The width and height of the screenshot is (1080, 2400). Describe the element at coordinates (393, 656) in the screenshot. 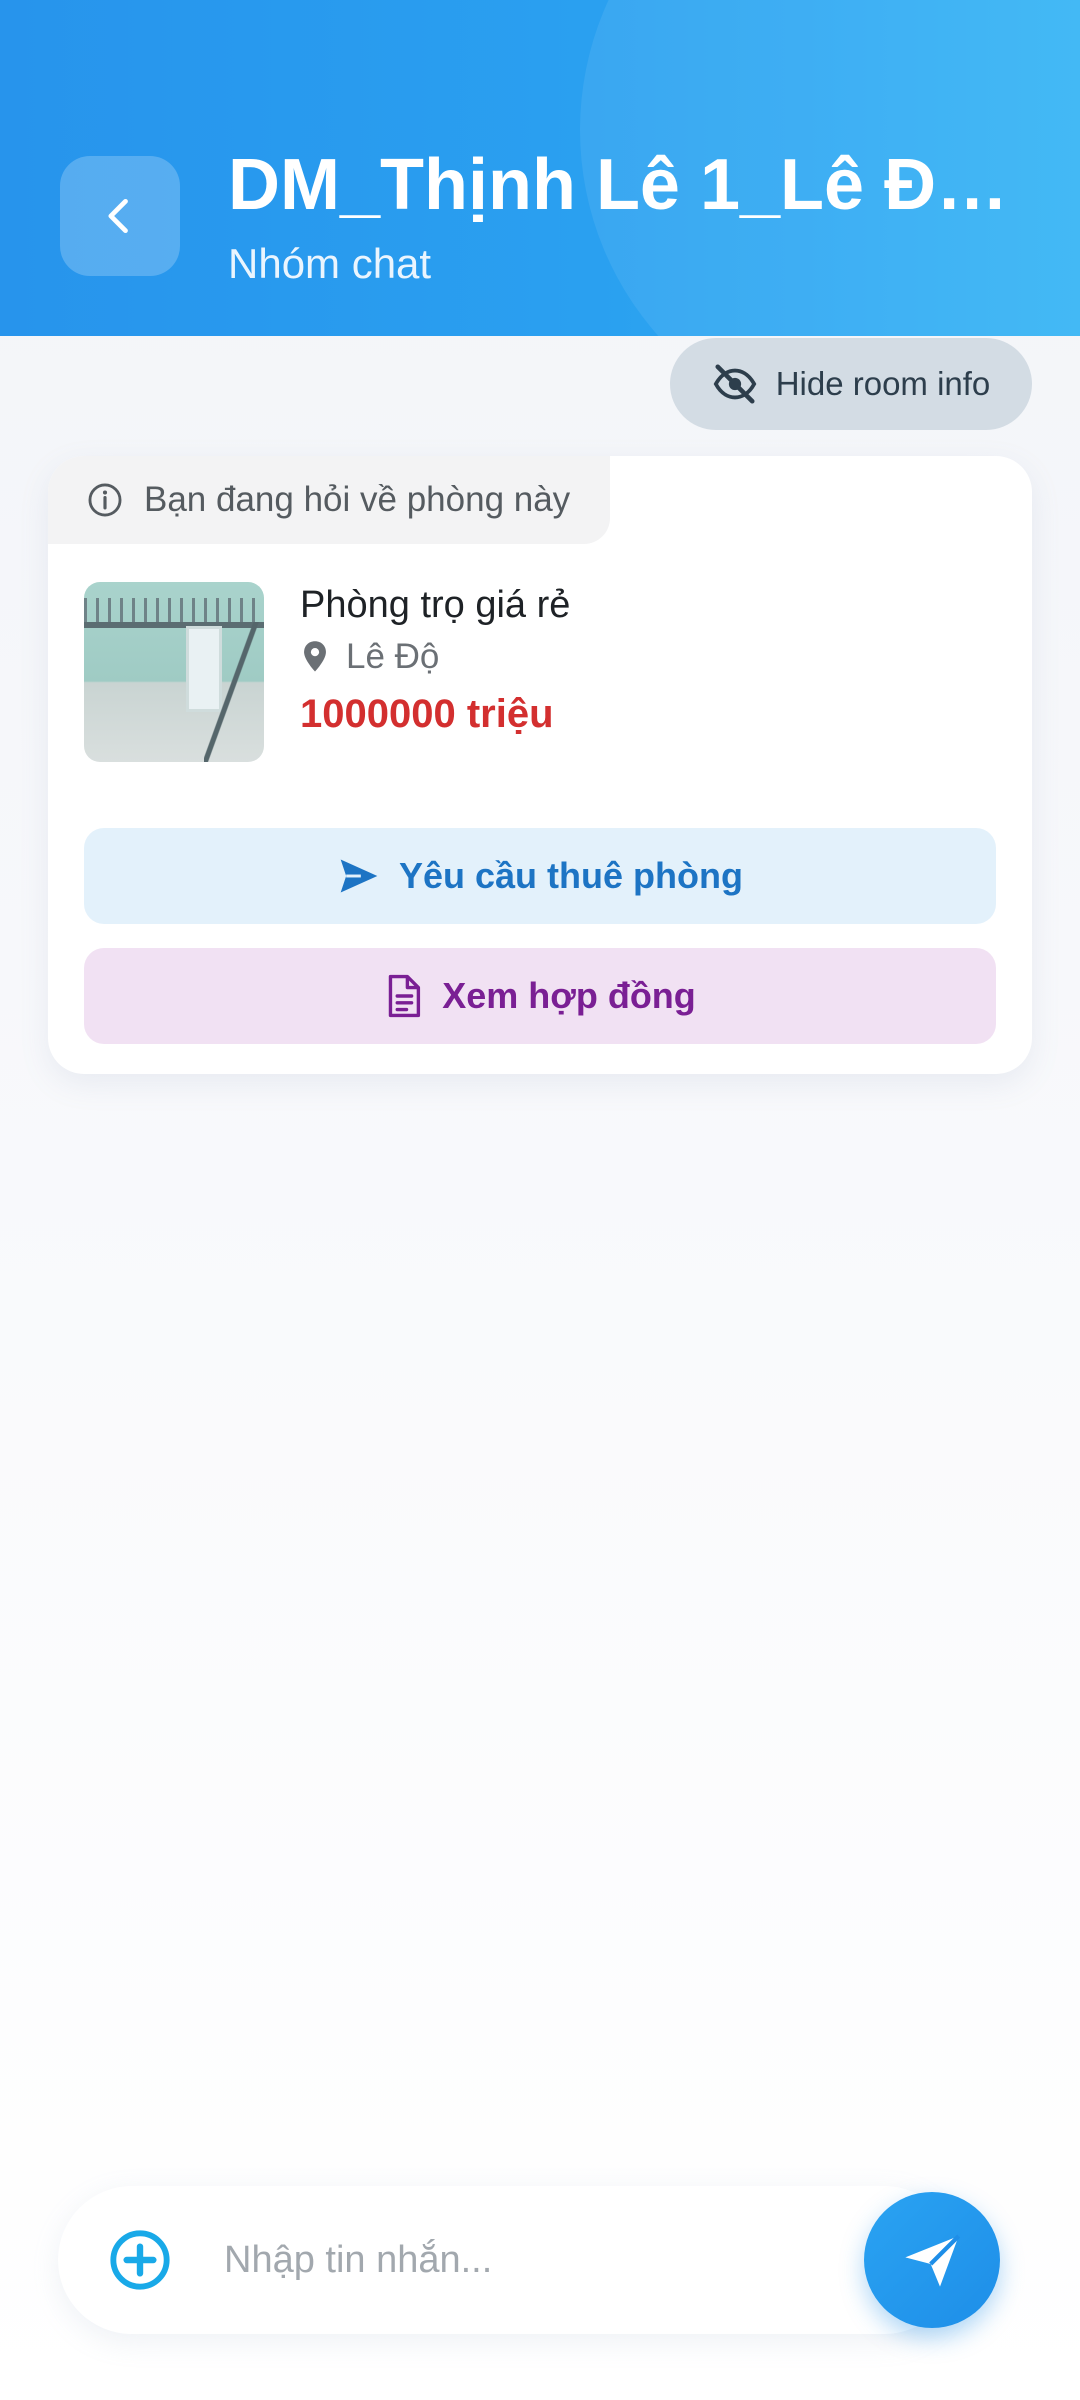

I see `room-location-label: Lê Độ` at that location.